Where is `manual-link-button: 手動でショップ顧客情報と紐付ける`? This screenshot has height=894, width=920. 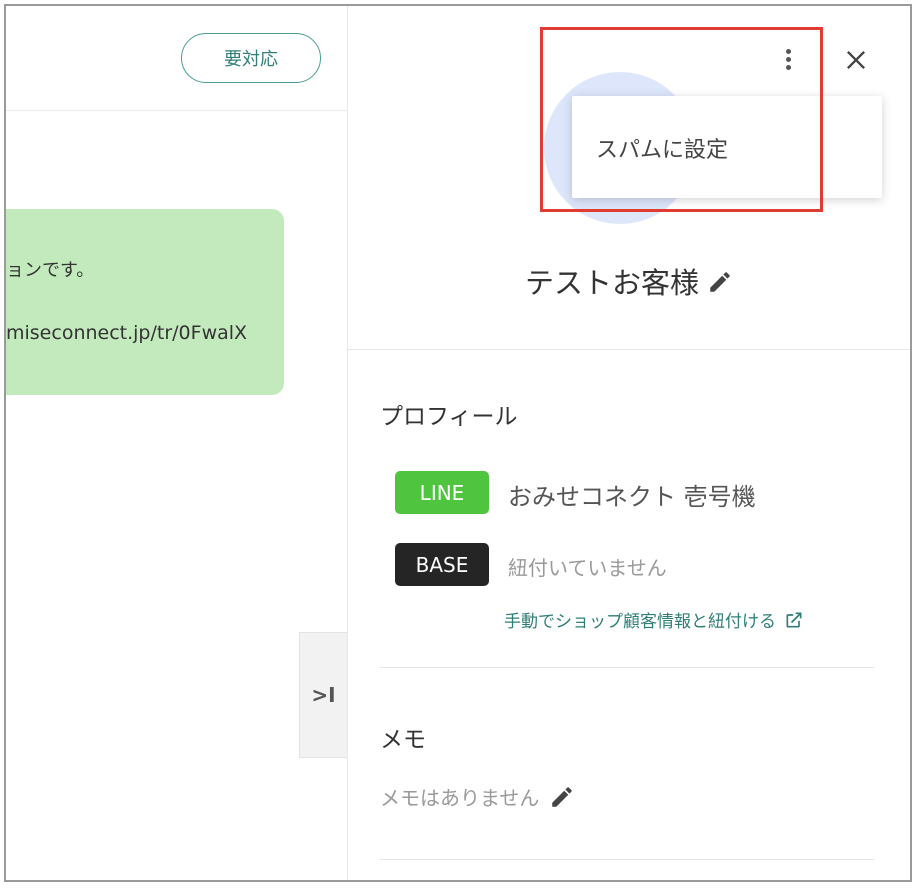
manual-link-button: 手動でショップ顧客情報と紐付ける is located at coordinates (654, 619).